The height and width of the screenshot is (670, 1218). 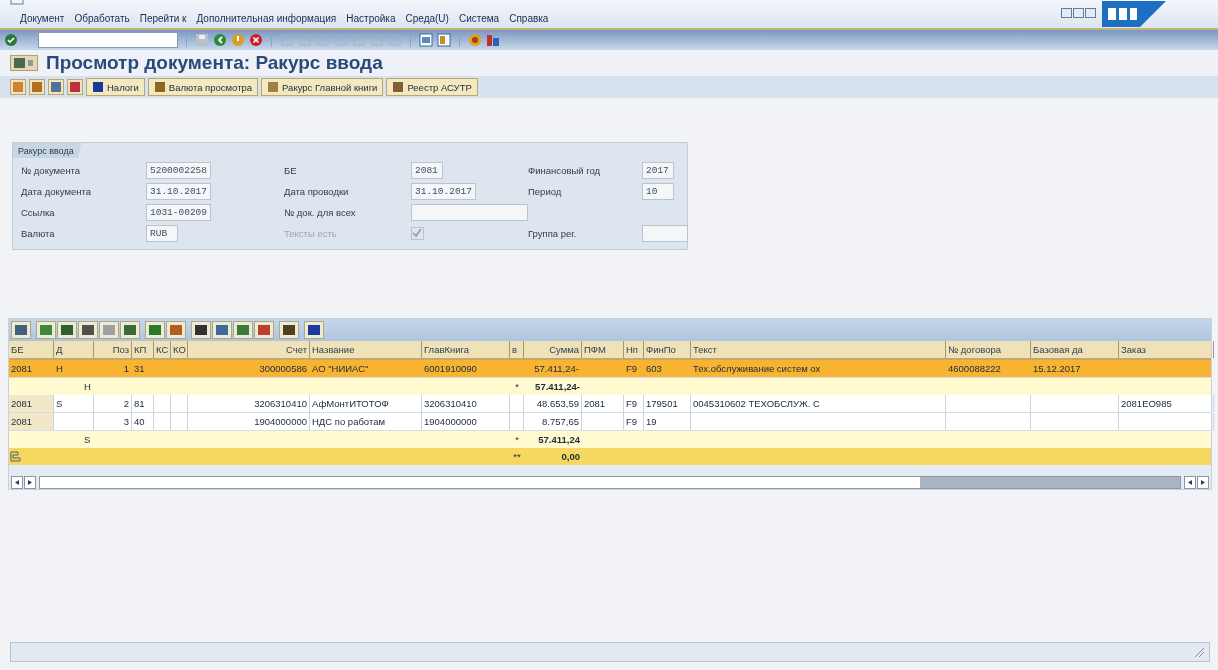 I want to click on menu-item: Настройка, so click(x=371, y=18).